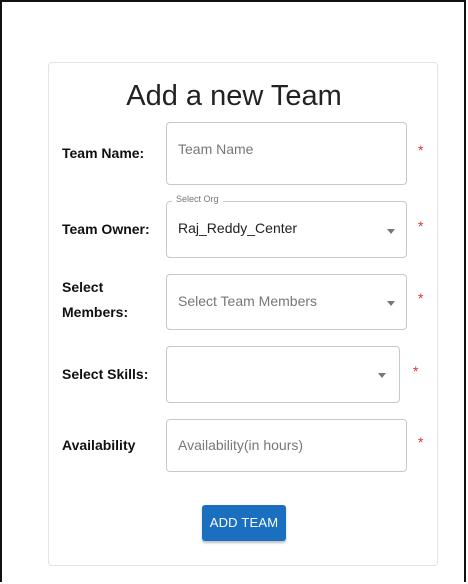 The width and height of the screenshot is (468, 584). What do you see at coordinates (99, 445) in the screenshot?
I see `availability-label: Availability` at bounding box center [99, 445].